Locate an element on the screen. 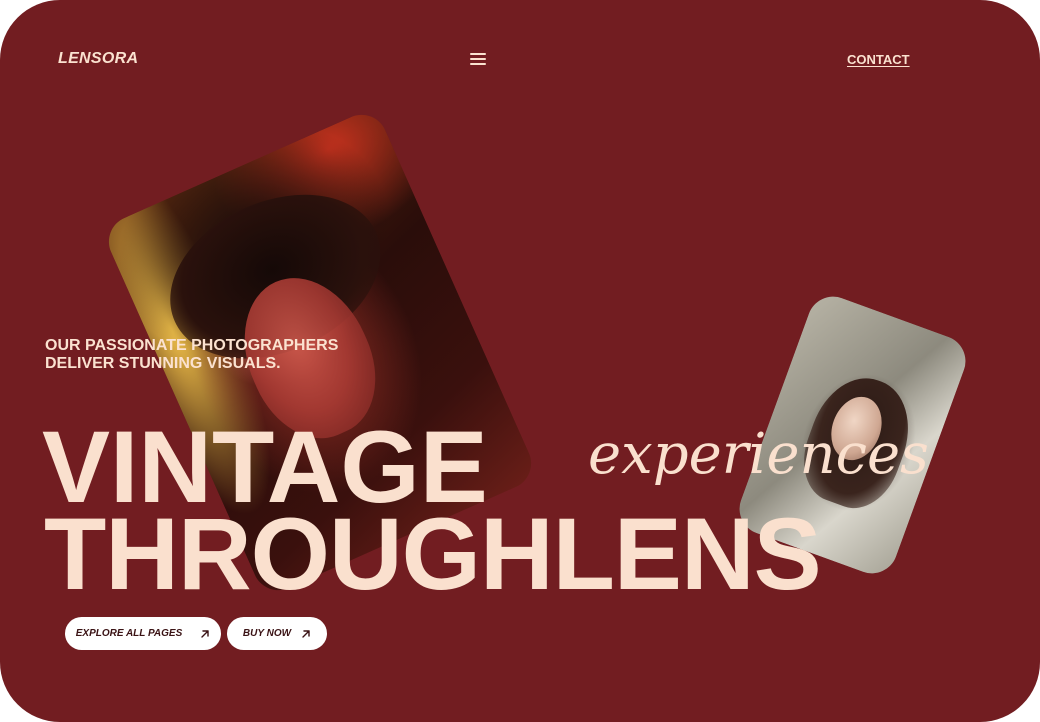 The image size is (1040, 722). headline-line-2: THROUGHLENS is located at coordinates (433, 554).